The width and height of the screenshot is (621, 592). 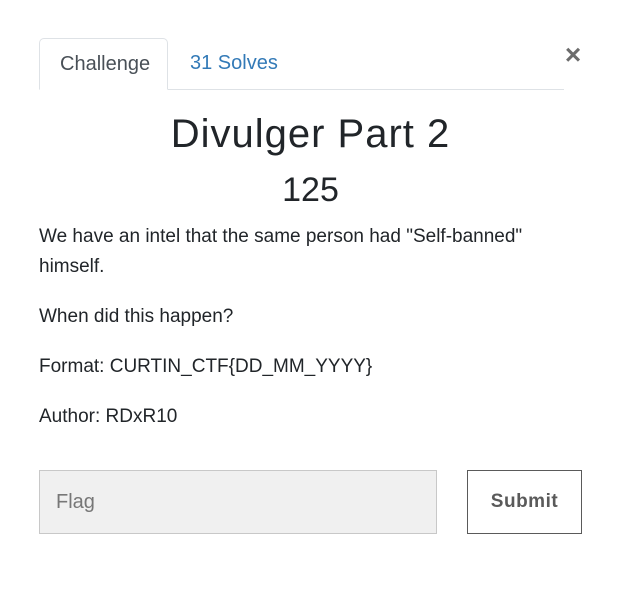 What do you see at coordinates (310, 190) in the screenshot?
I see `challenge-value: 125` at bounding box center [310, 190].